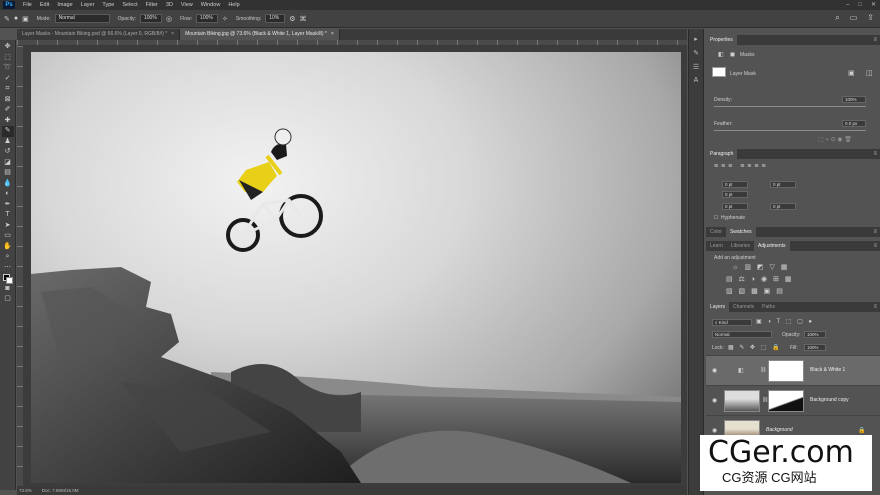 This screenshot has width=880, height=495. What do you see at coordinates (783, 184) in the screenshot?
I see `indent-right-field: 0 pt` at bounding box center [783, 184].